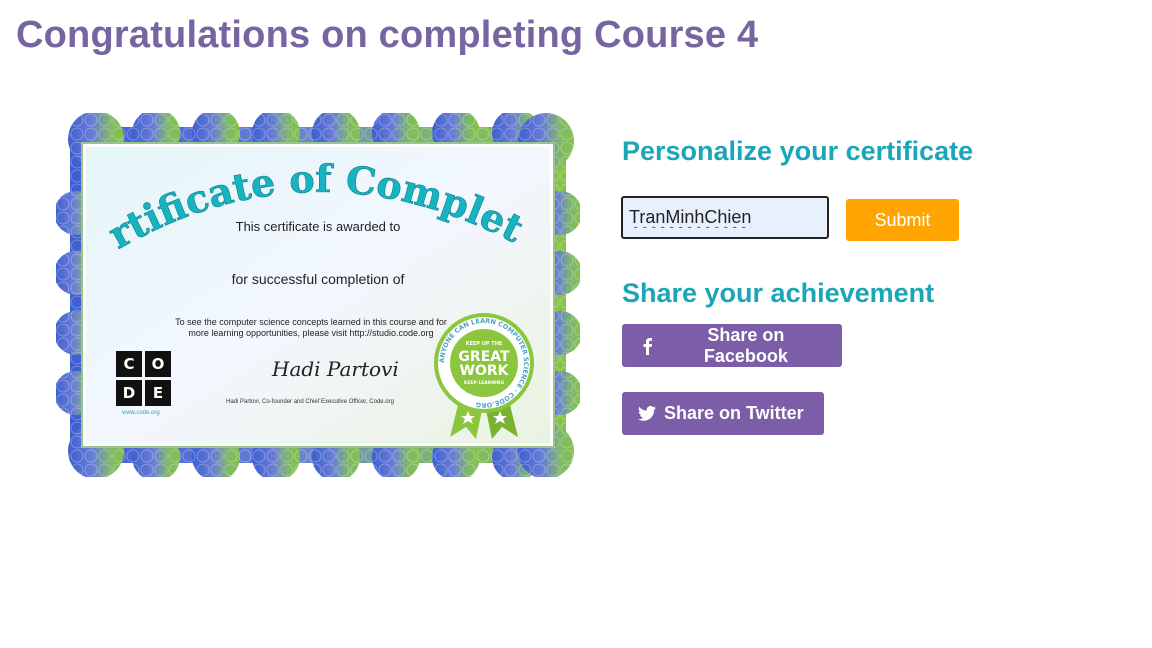  What do you see at coordinates (129, 364) in the screenshot?
I see `logo-letter: C` at bounding box center [129, 364].